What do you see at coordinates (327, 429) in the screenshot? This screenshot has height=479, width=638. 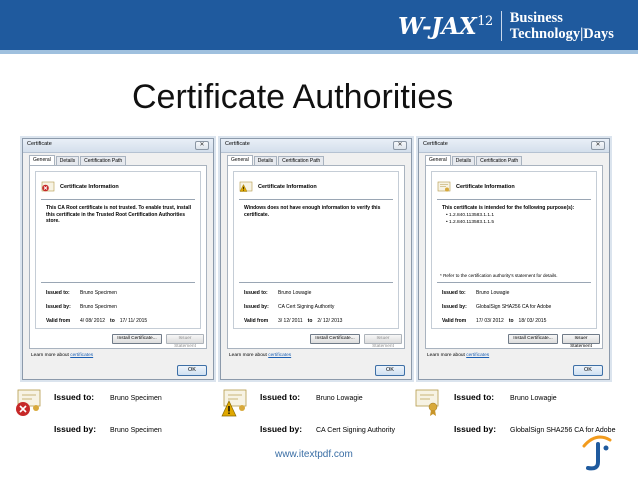 I see `summary-issued-by: Issued by: CA Cert Signing Authority` at bounding box center [327, 429].